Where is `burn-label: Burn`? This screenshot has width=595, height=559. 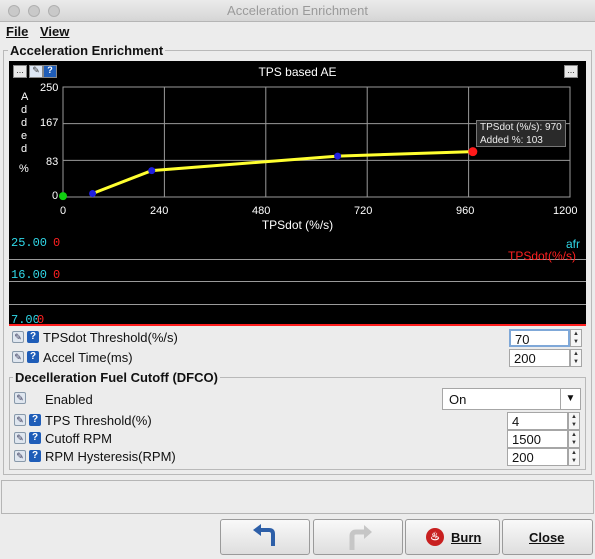 burn-label: Burn is located at coordinates (466, 537).